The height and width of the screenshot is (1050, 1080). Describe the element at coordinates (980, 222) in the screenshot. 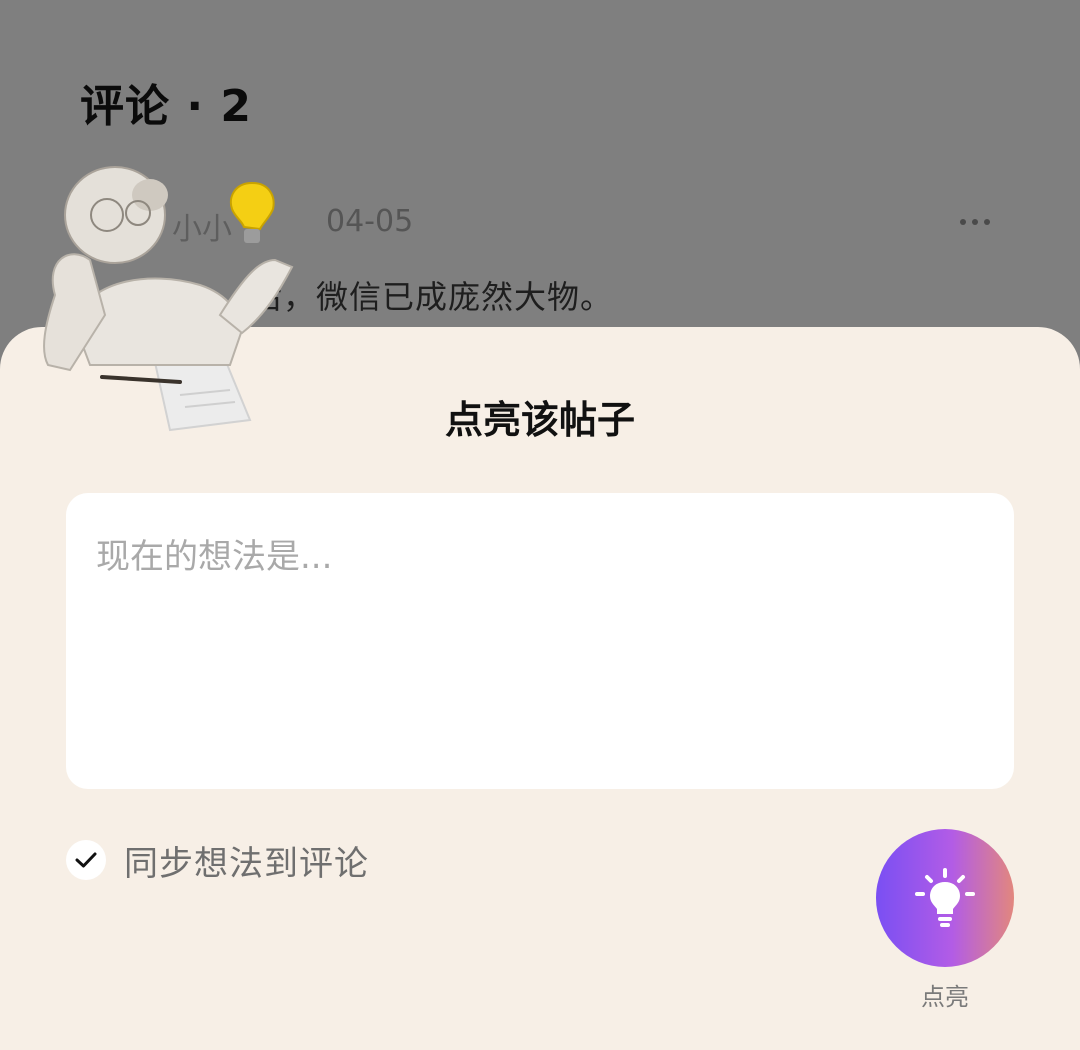

I see `more-icon` at that location.